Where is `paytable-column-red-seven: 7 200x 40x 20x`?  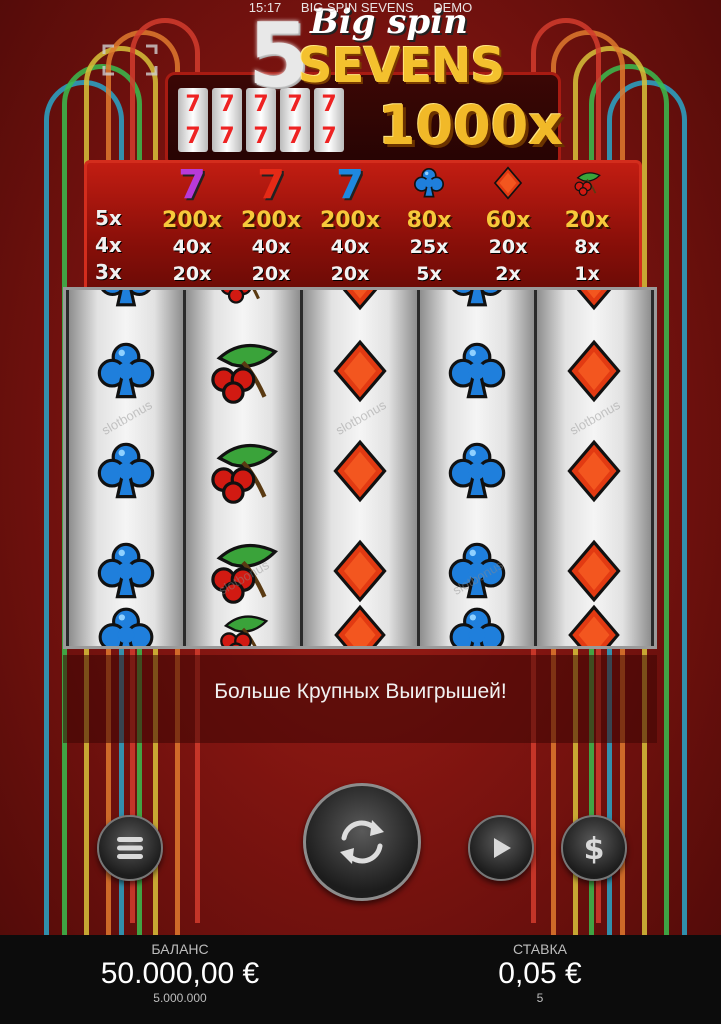 paytable-column-red-seven: 7 200x 40x 20x is located at coordinates (271, 225).